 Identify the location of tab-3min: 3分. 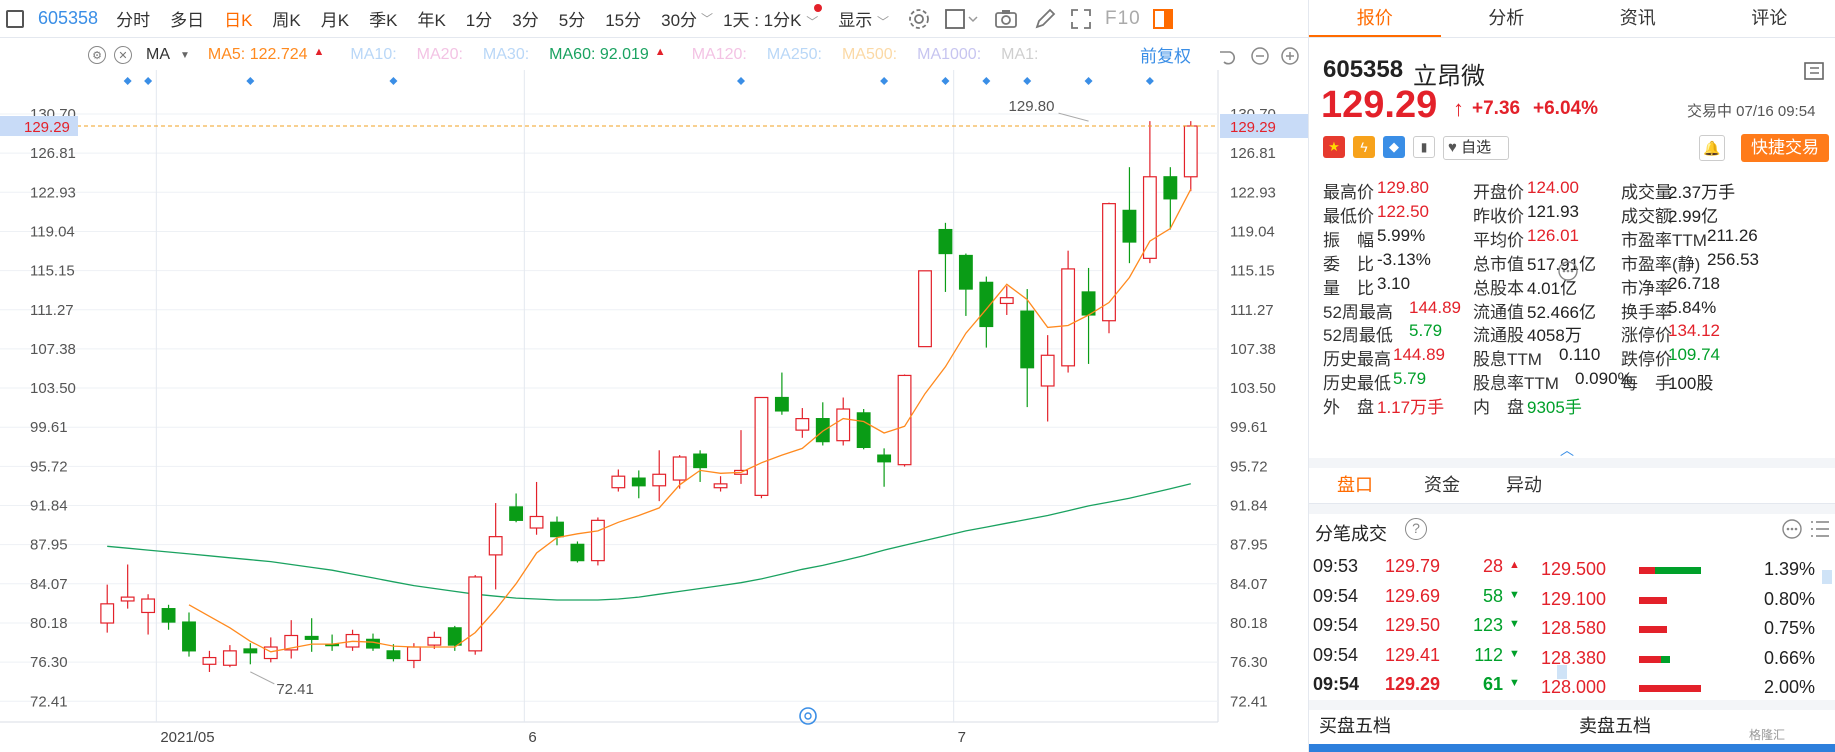
(525, 18).